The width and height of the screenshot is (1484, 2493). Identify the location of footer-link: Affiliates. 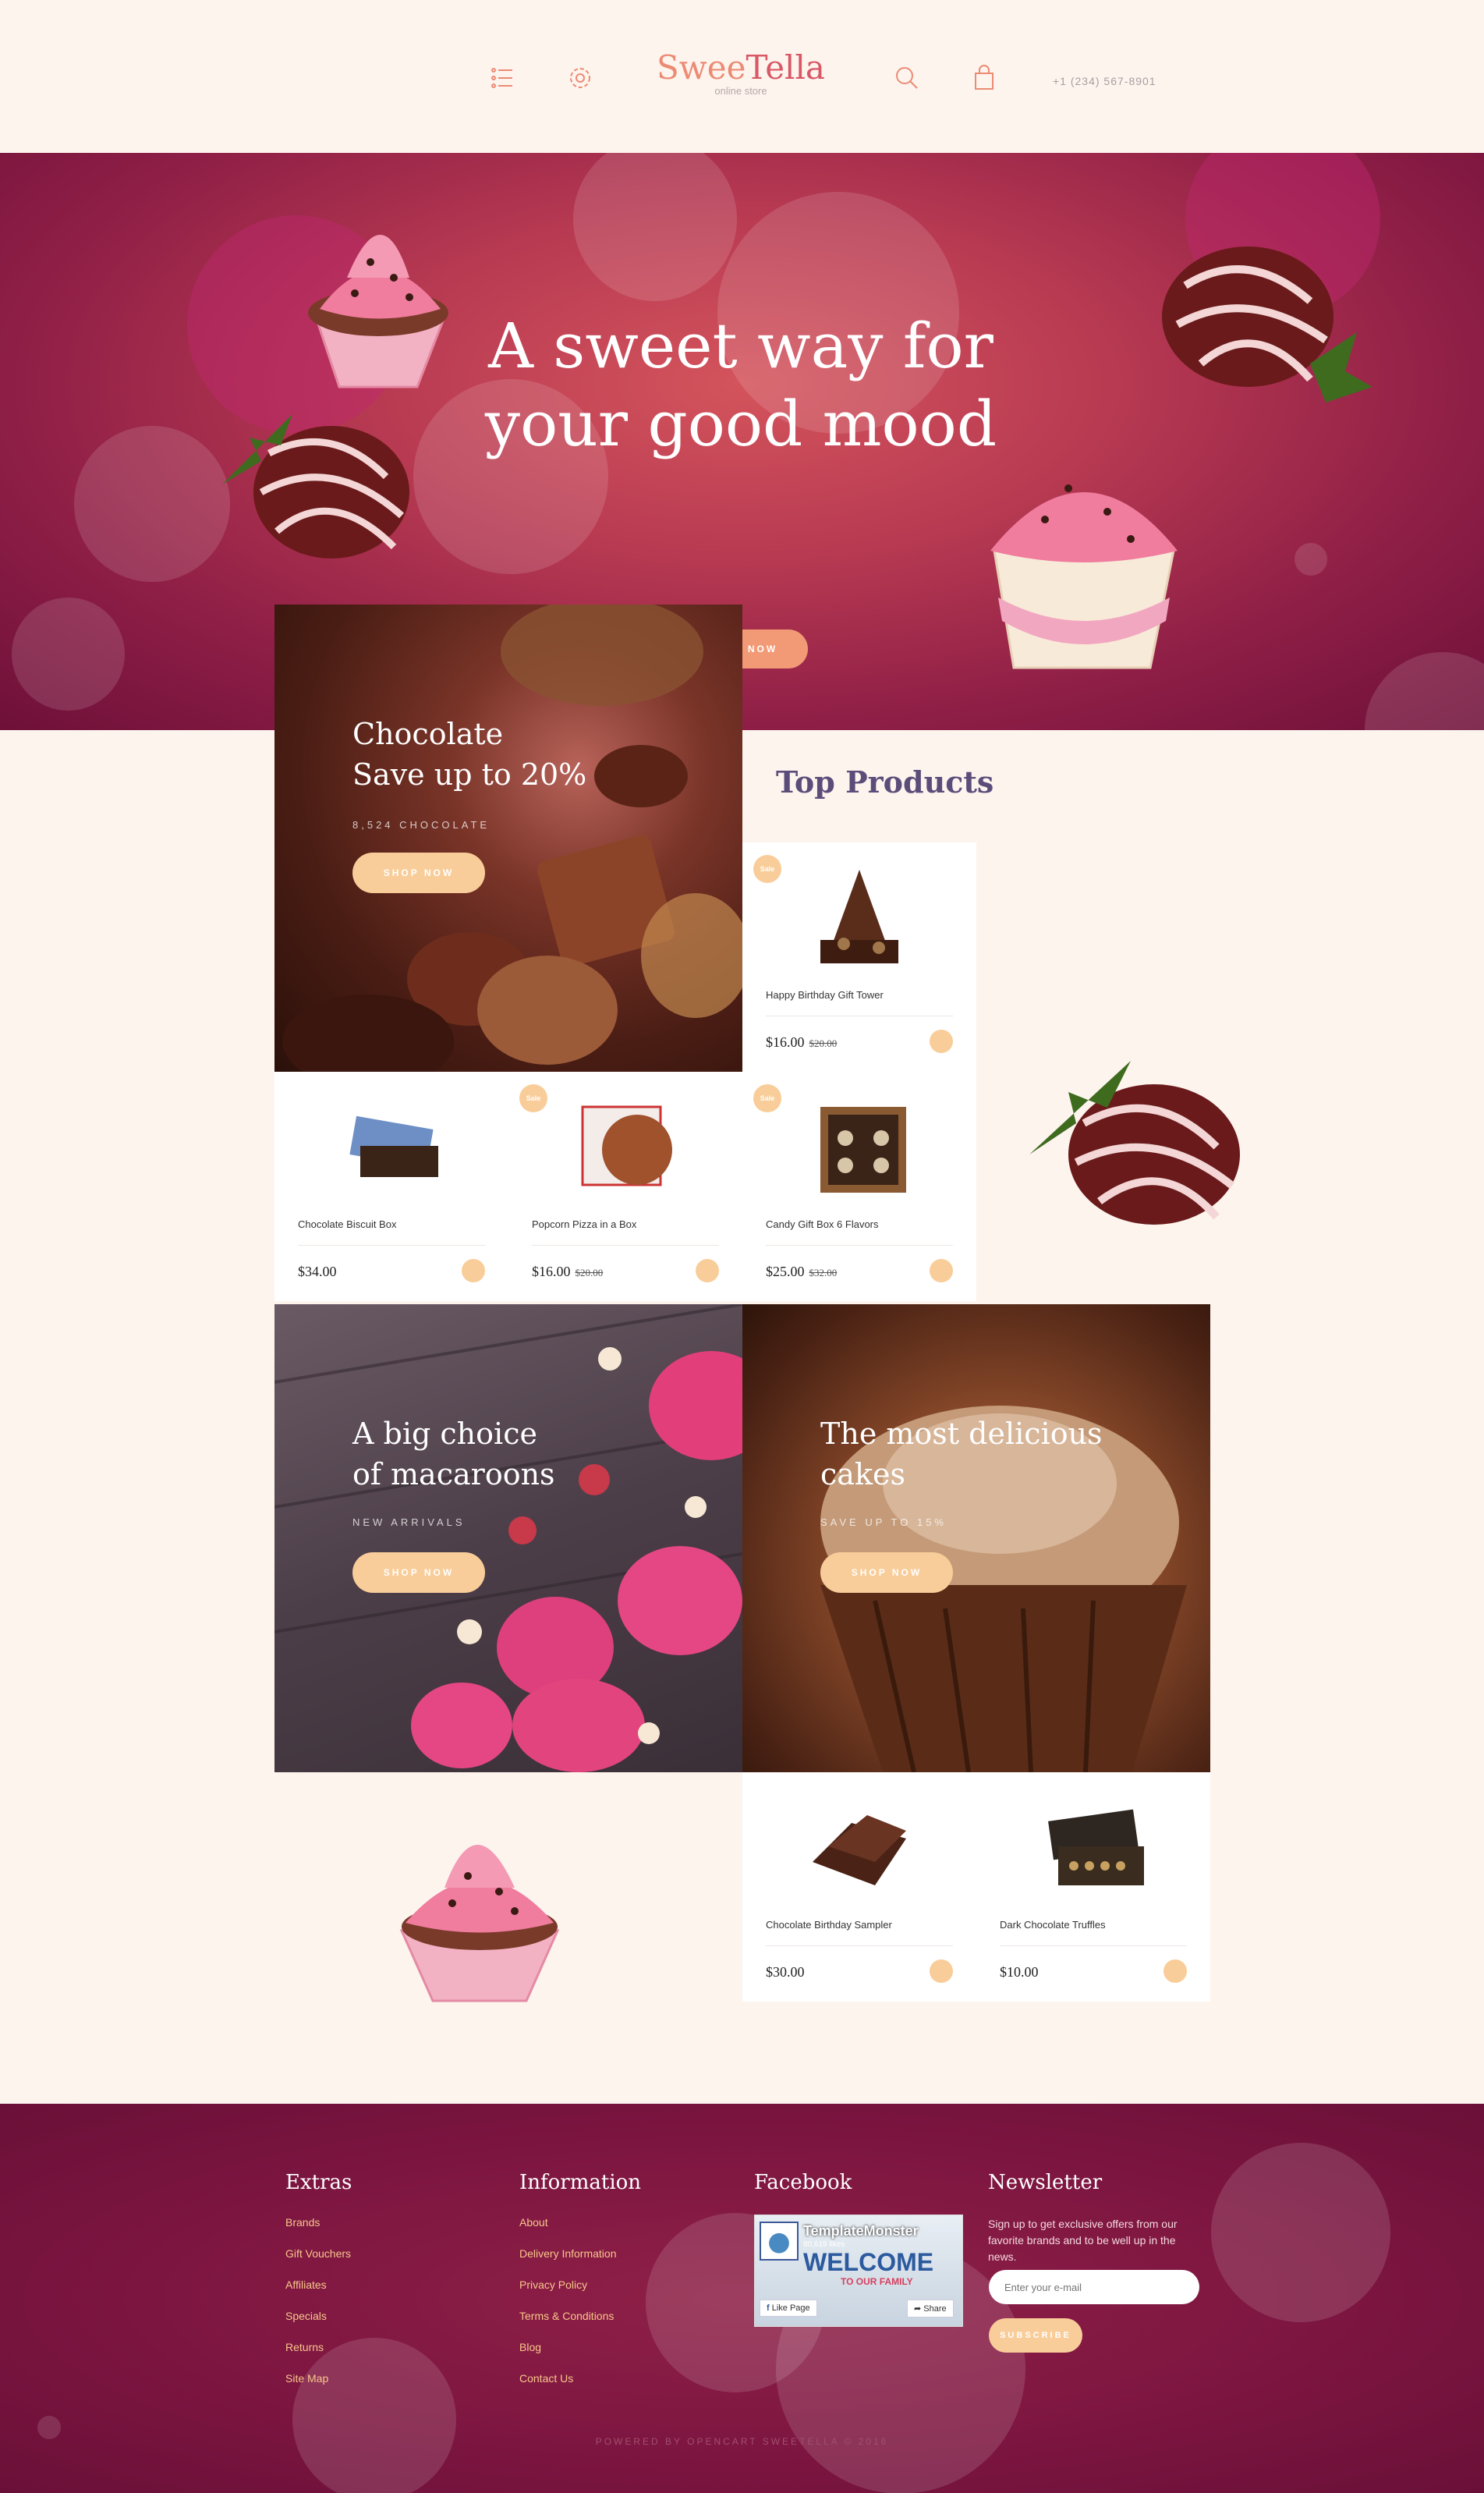
(318, 2285).